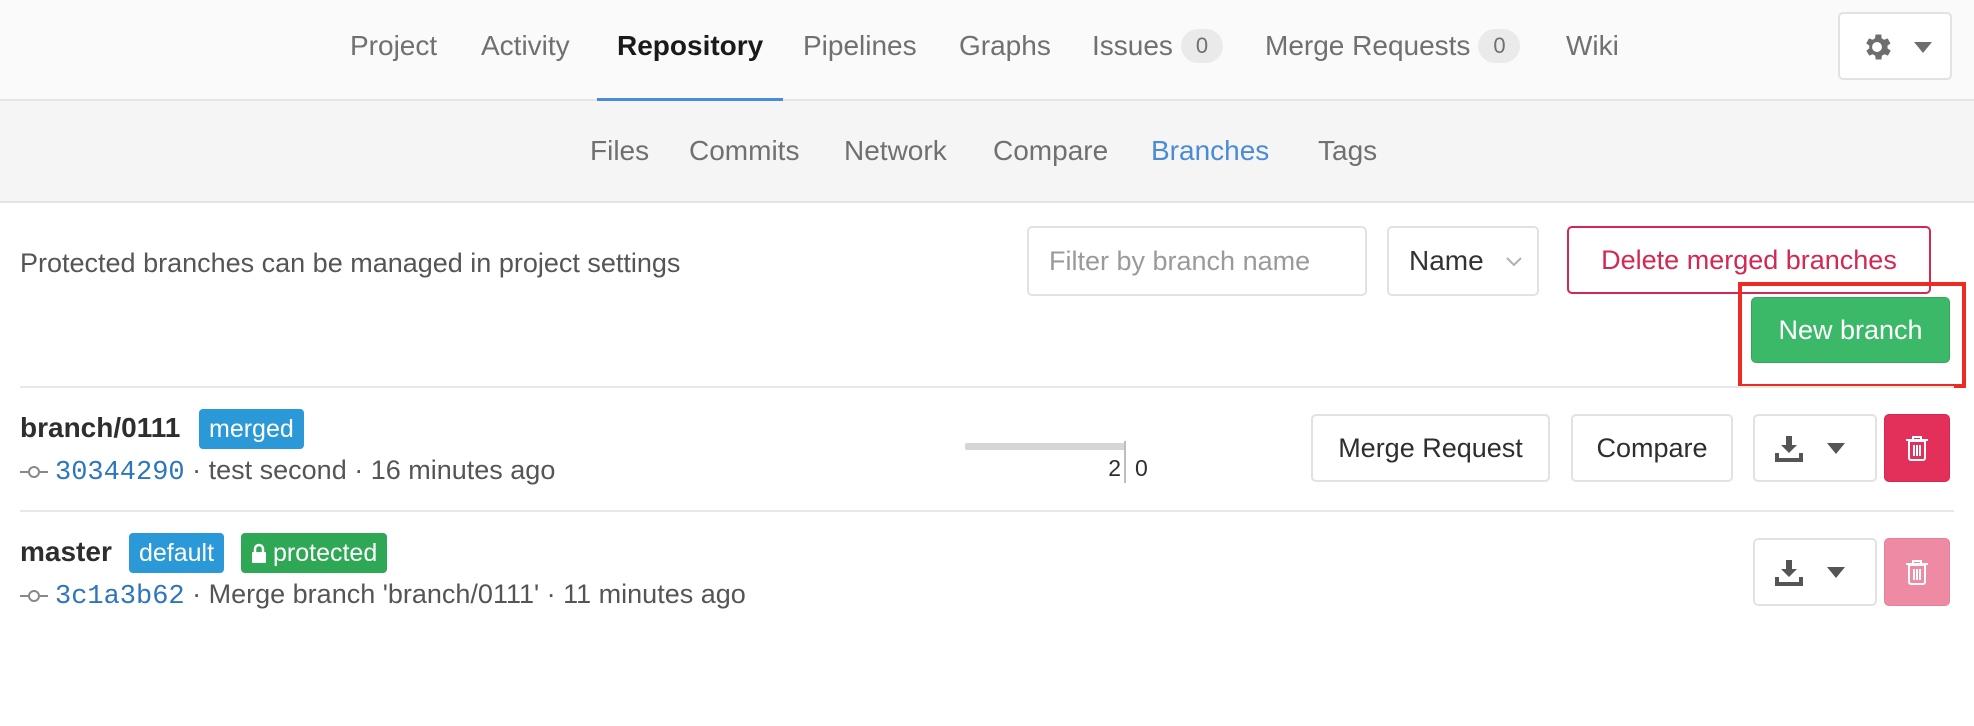  Describe the element at coordinates (1852, 335) in the screenshot. I see `highlight-annotation-box` at that location.